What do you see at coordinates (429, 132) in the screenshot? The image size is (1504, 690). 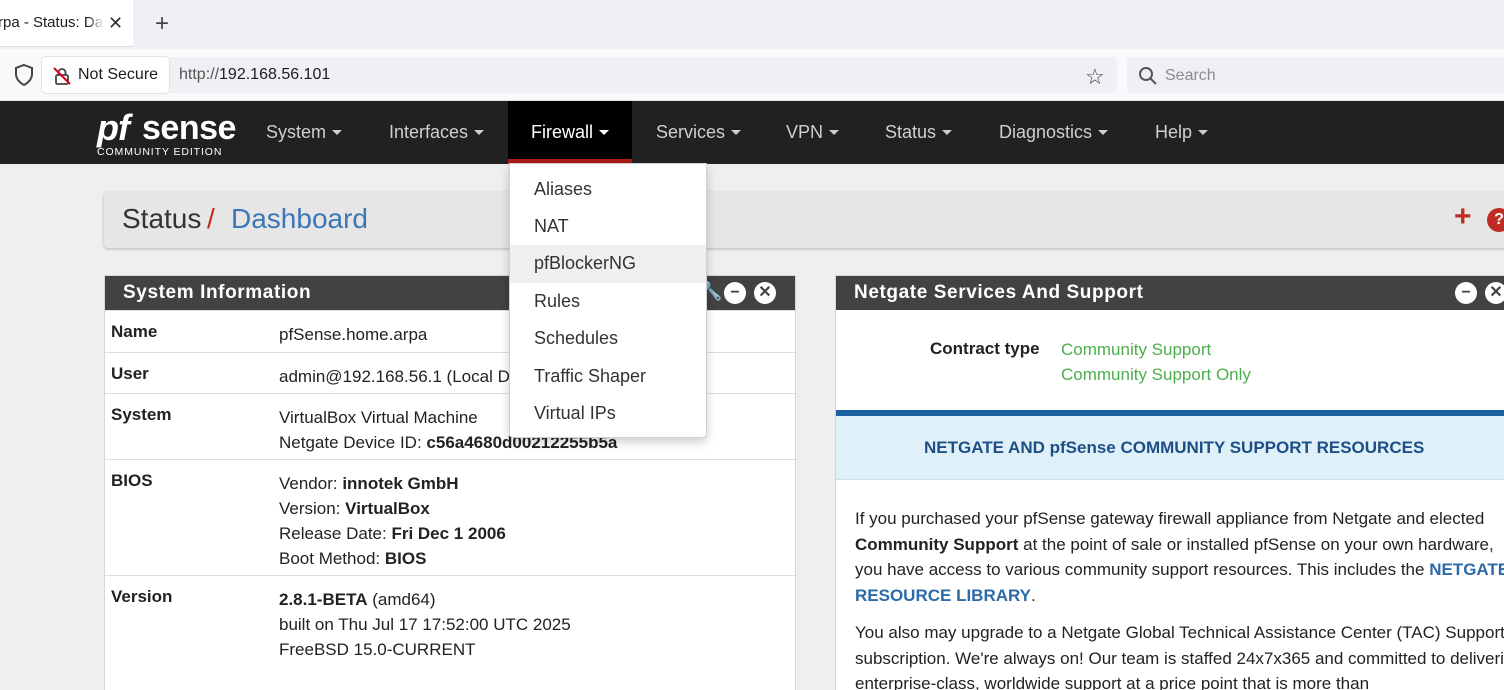 I see `nav-interfaces-label: Interfaces` at bounding box center [429, 132].